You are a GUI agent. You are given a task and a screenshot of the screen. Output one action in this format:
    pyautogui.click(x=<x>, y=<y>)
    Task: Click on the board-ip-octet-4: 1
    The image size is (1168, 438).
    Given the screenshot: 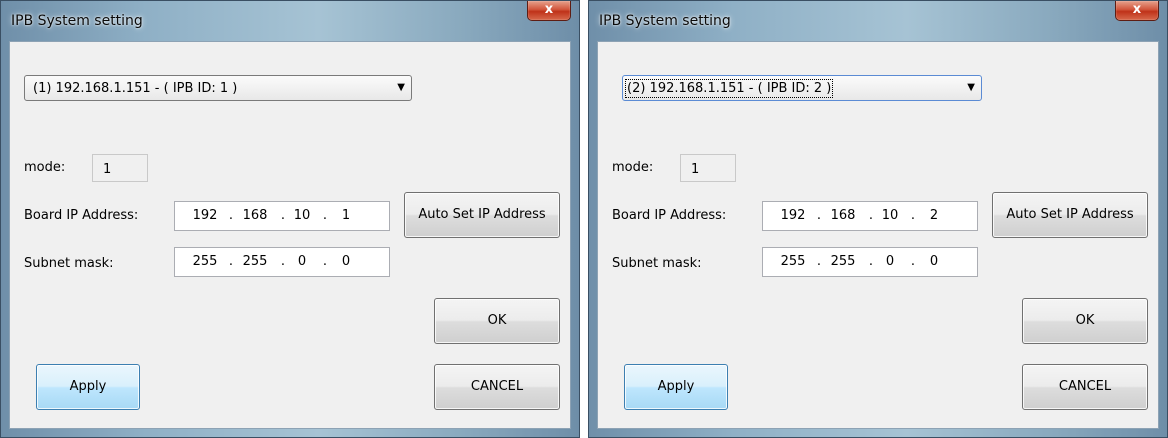 What is the action you would take?
    pyautogui.click(x=346, y=215)
    